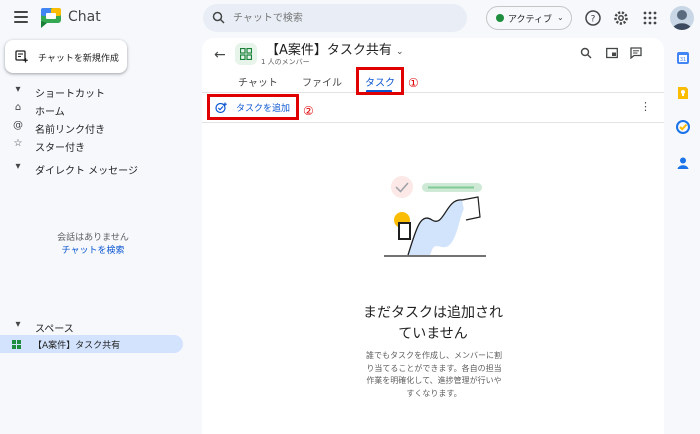  What do you see at coordinates (308, 111) in the screenshot?
I see `annotation-label-2: ②` at bounding box center [308, 111].